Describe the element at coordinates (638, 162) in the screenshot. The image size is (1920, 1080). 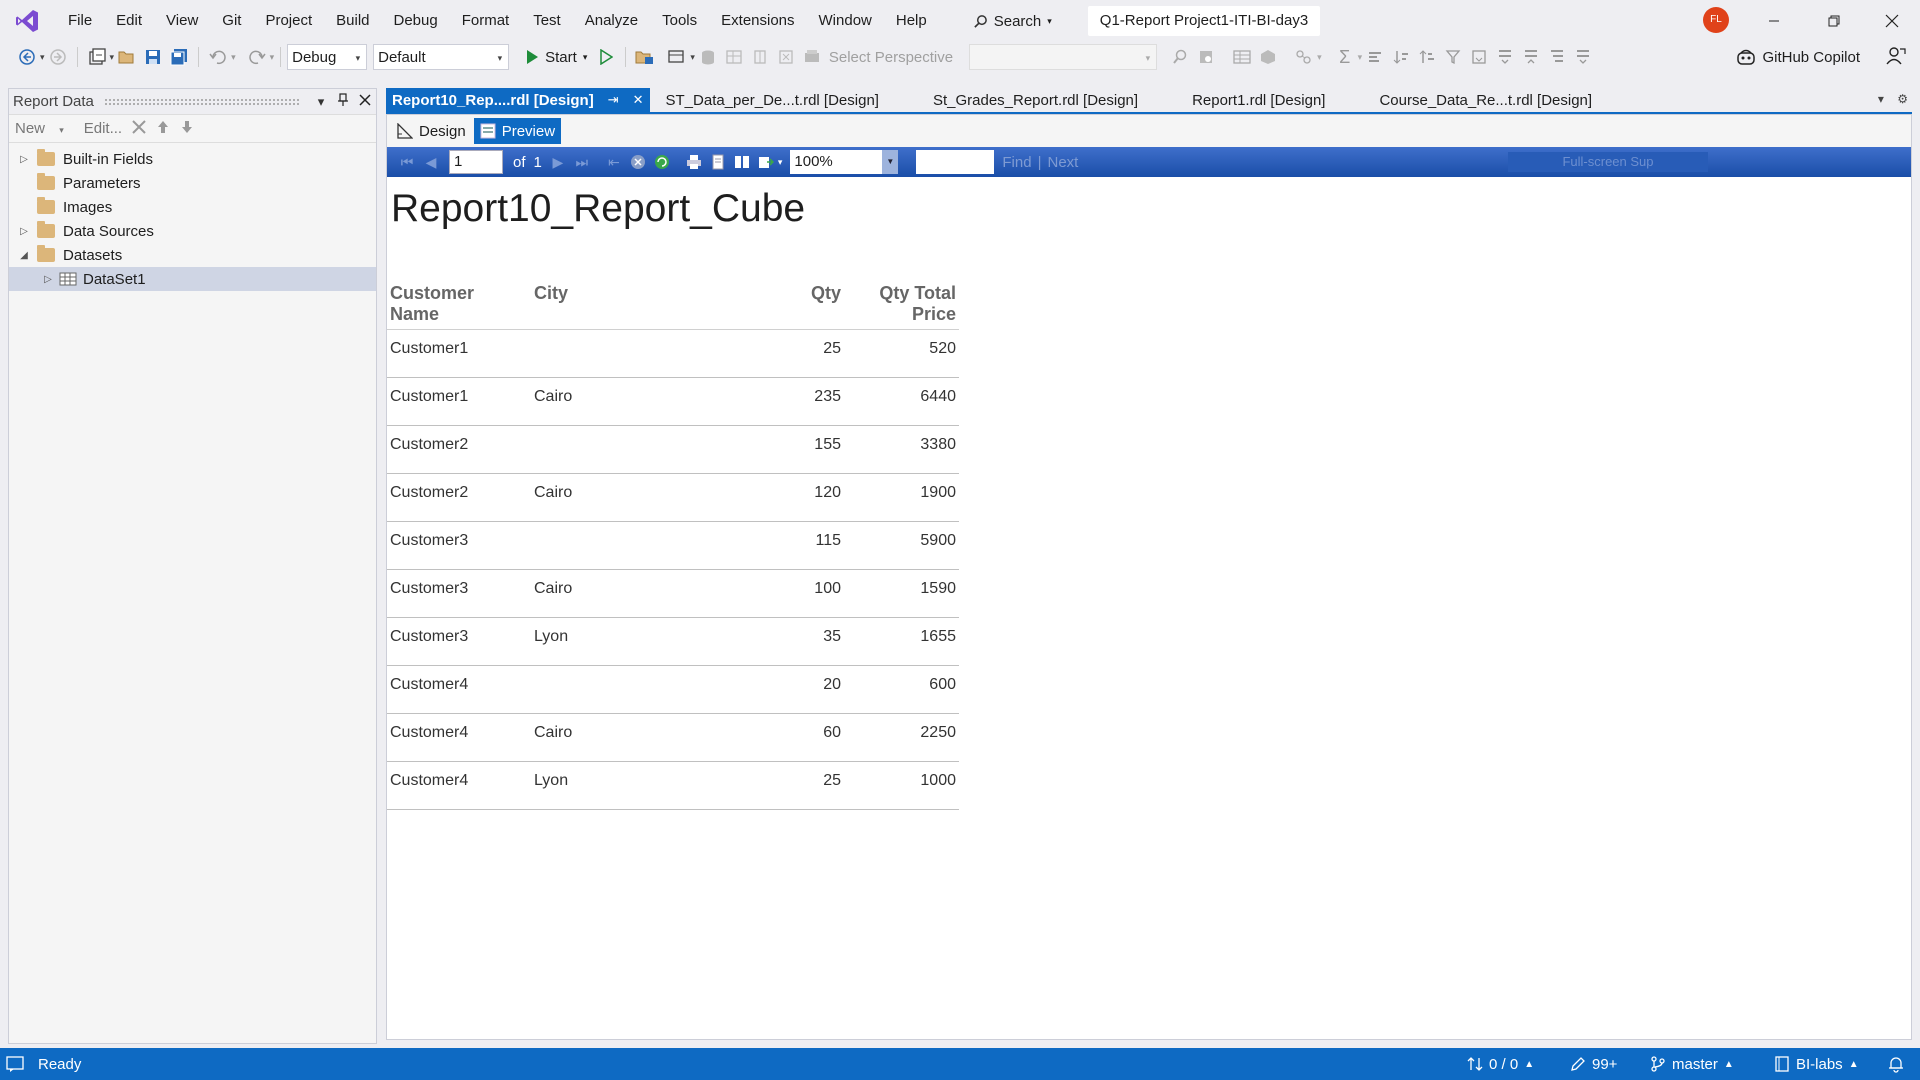
I see `stop-rendering-button` at that location.